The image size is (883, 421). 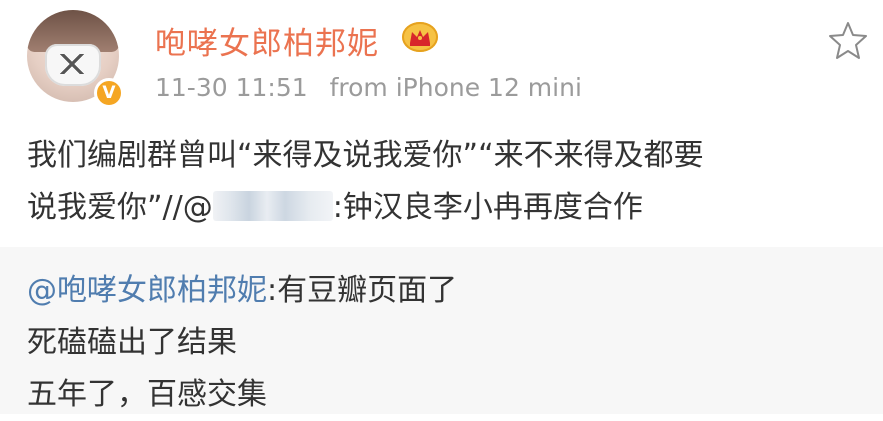 What do you see at coordinates (267, 40) in the screenshot?
I see `username: 咆哮女郎柏邦妮` at bounding box center [267, 40].